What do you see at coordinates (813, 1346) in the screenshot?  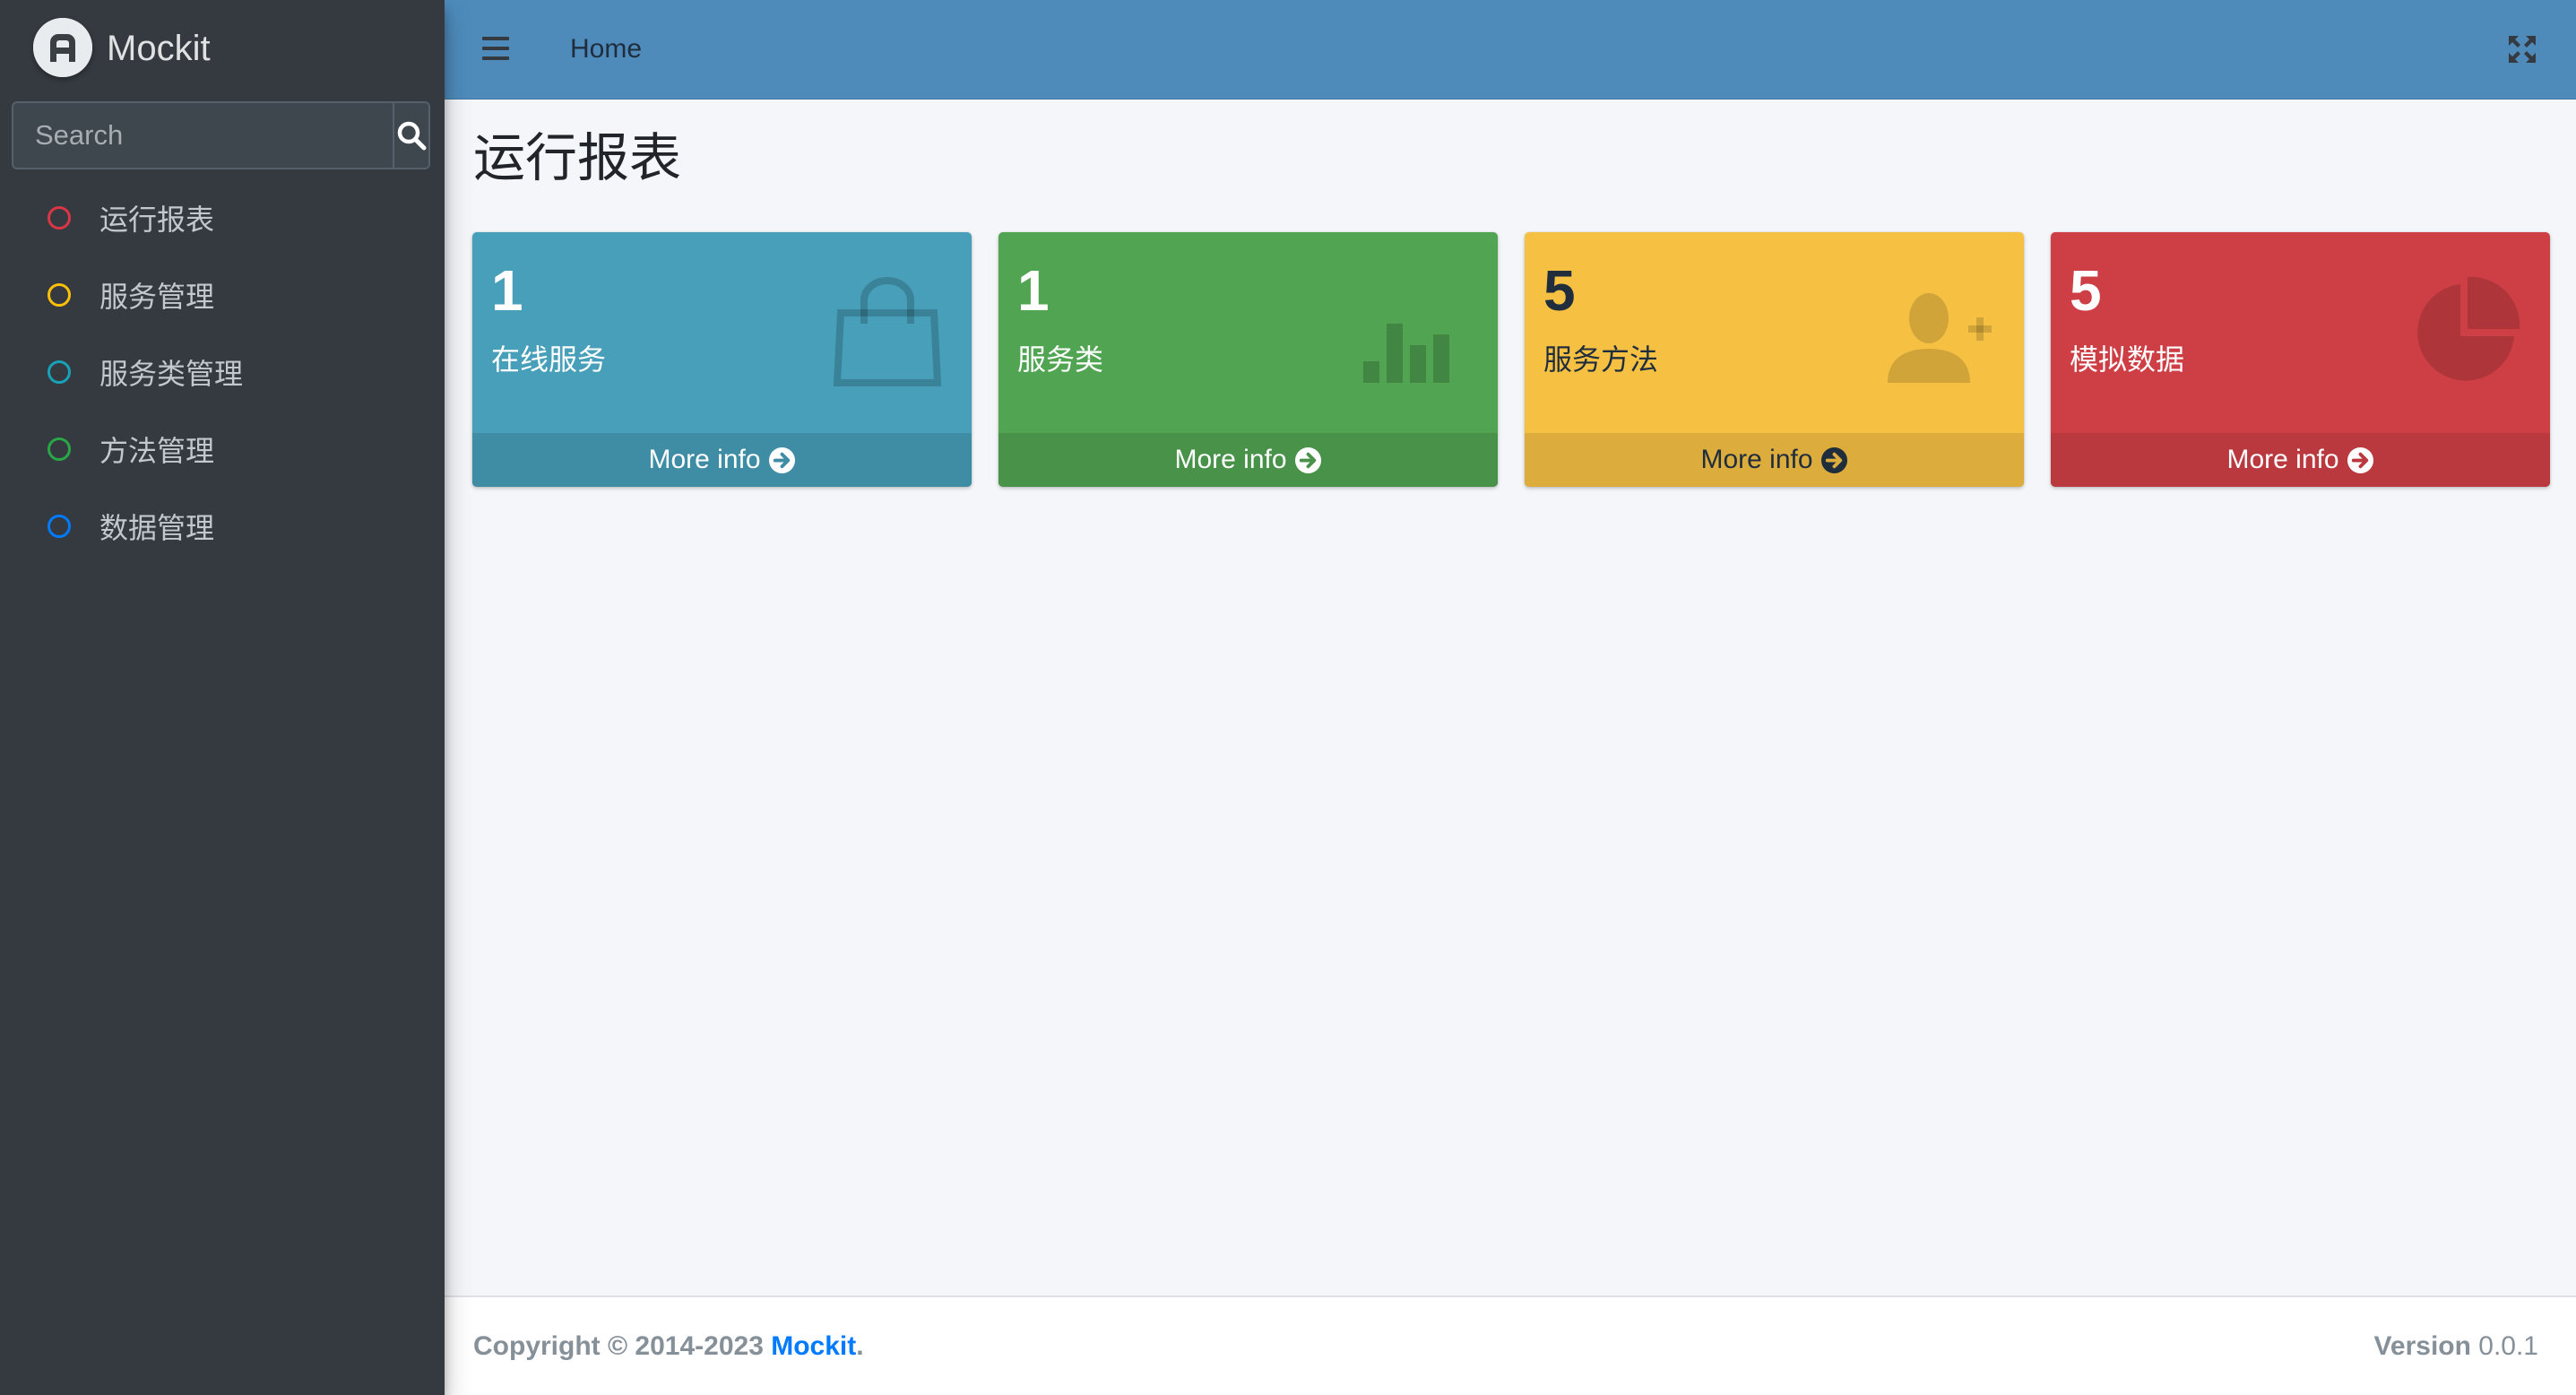 I see `footer-brand-link: Mockit` at bounding box center [813, 1346].